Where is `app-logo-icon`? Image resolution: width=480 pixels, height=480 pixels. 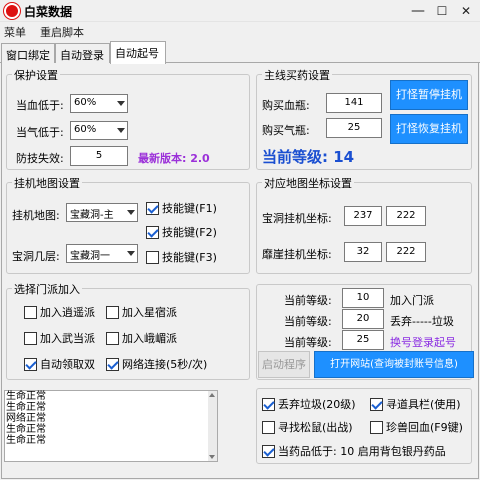 app-logo-icon is located at coordinates (12, 11).